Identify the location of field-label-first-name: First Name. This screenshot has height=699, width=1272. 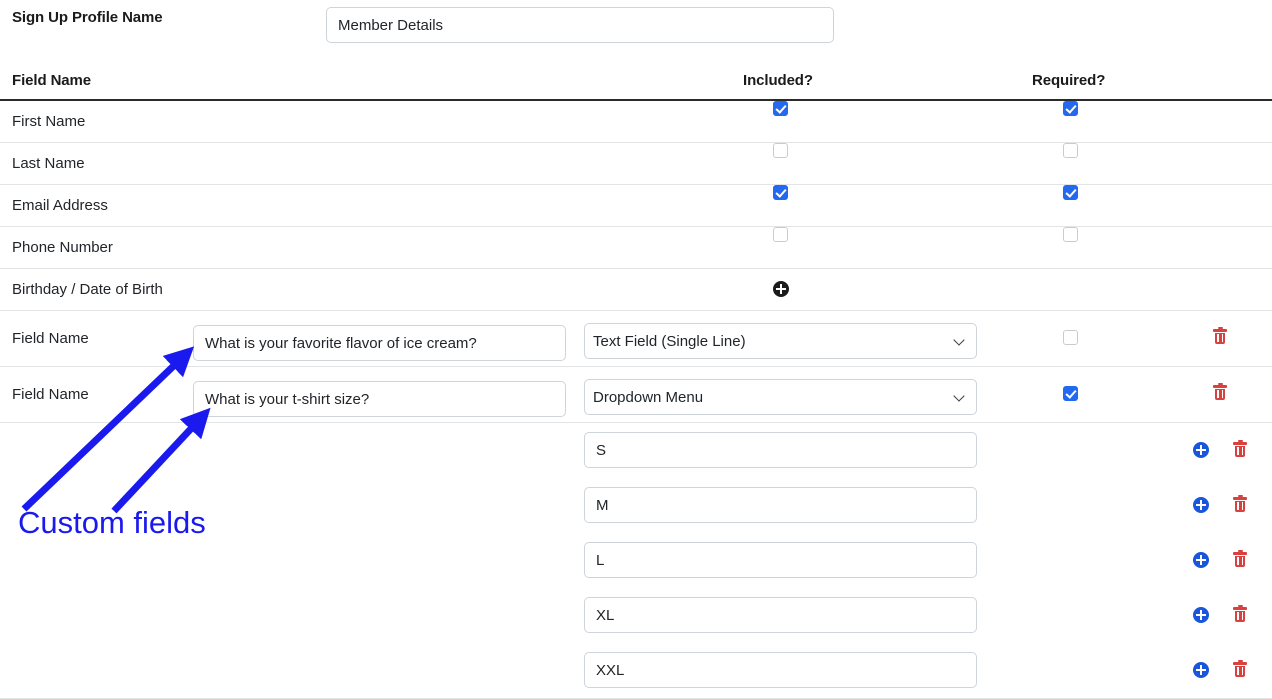
(49, 121).